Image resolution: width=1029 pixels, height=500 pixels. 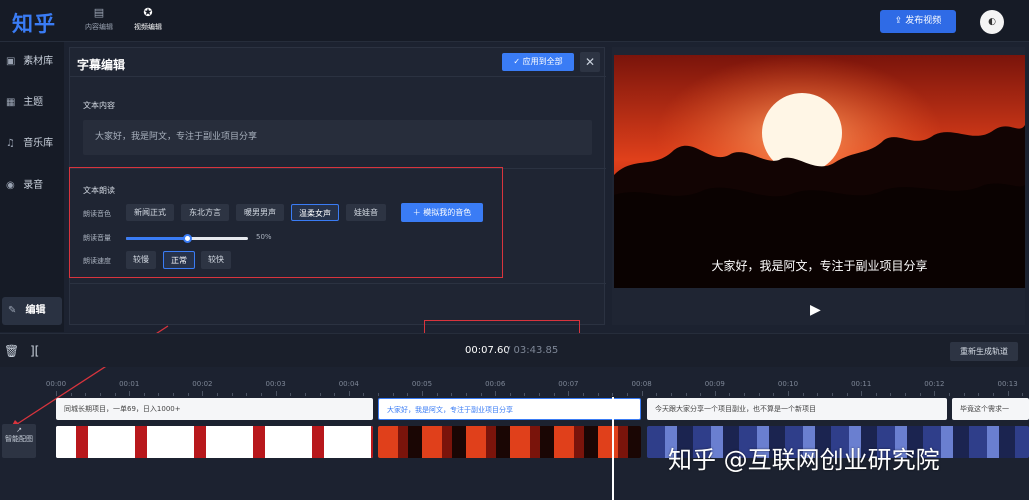 What do you see at coordinates (568, 384) in the screenshot?
I see `ruler-tick-label: 00:07` at bounding box center [568, 384].